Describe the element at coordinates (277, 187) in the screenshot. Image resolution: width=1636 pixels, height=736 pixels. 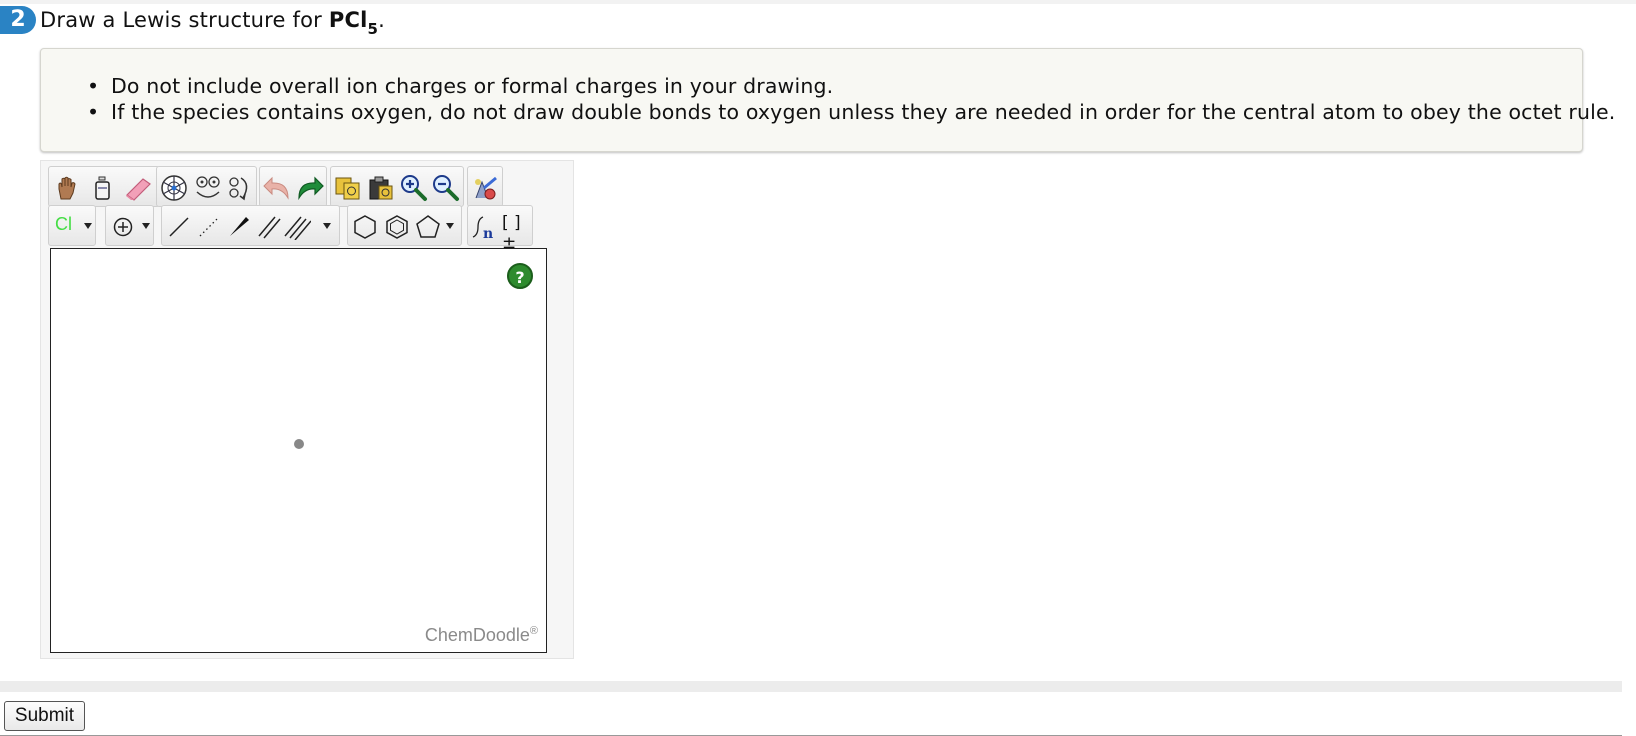
I see `undo-icon` at that location.